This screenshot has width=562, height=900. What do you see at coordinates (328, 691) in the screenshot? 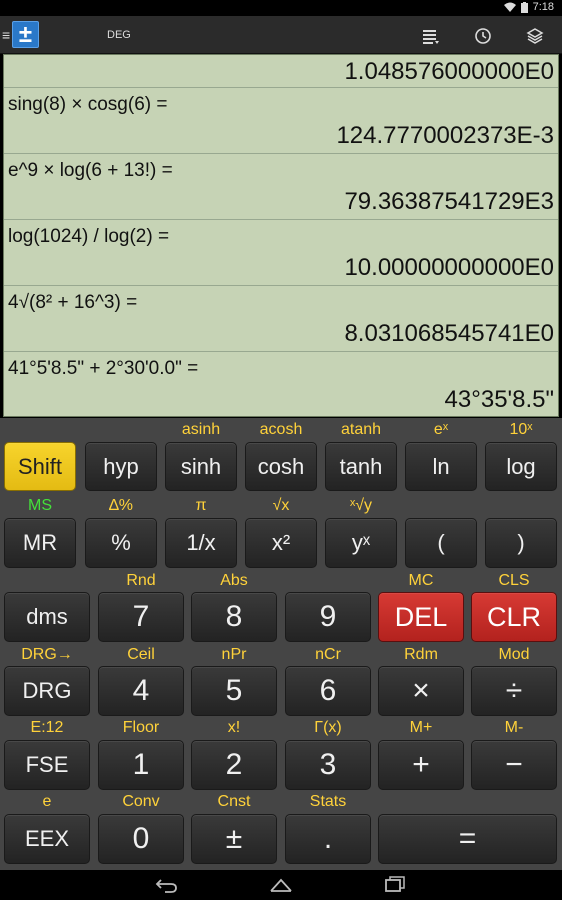
I see `digit-6-button: 6` at bounding box center [328, 691].